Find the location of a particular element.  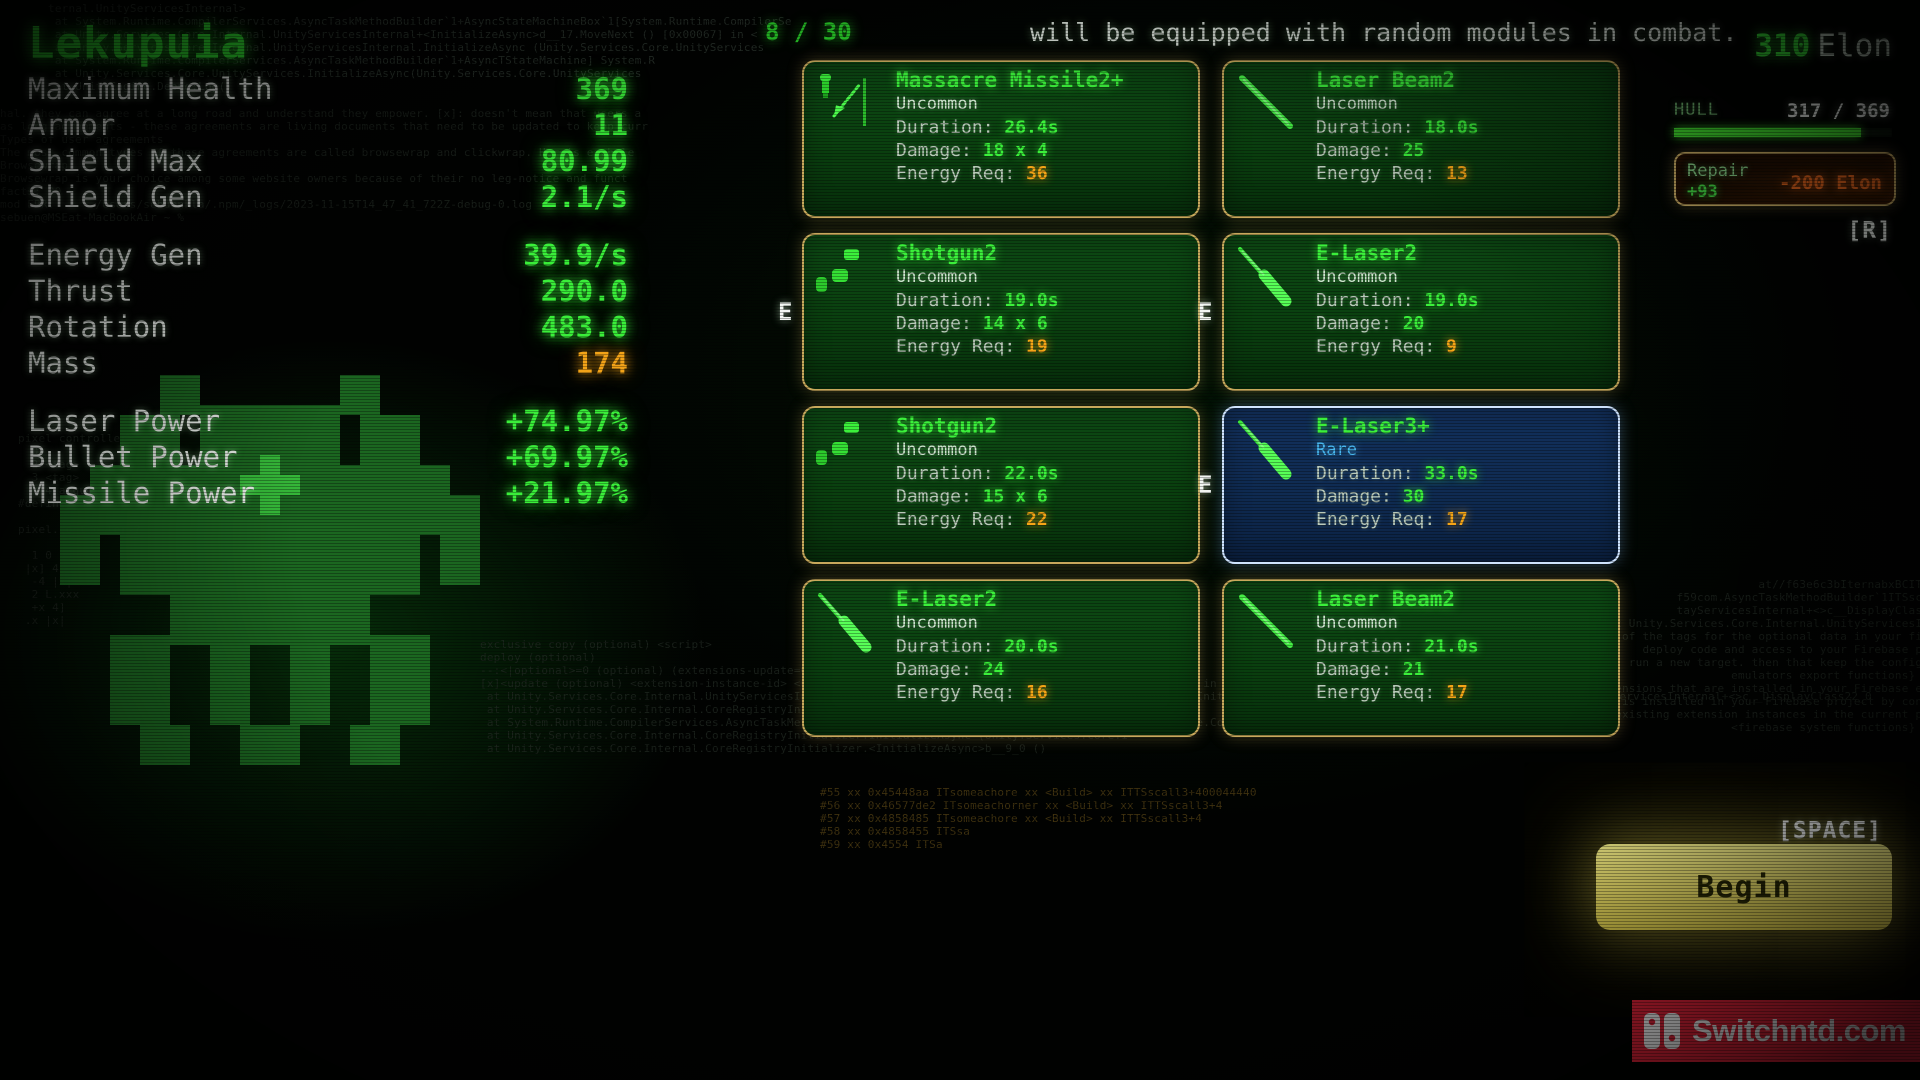

stat-row: Bullet Power +69.97% is located at coordinates (334, 458).